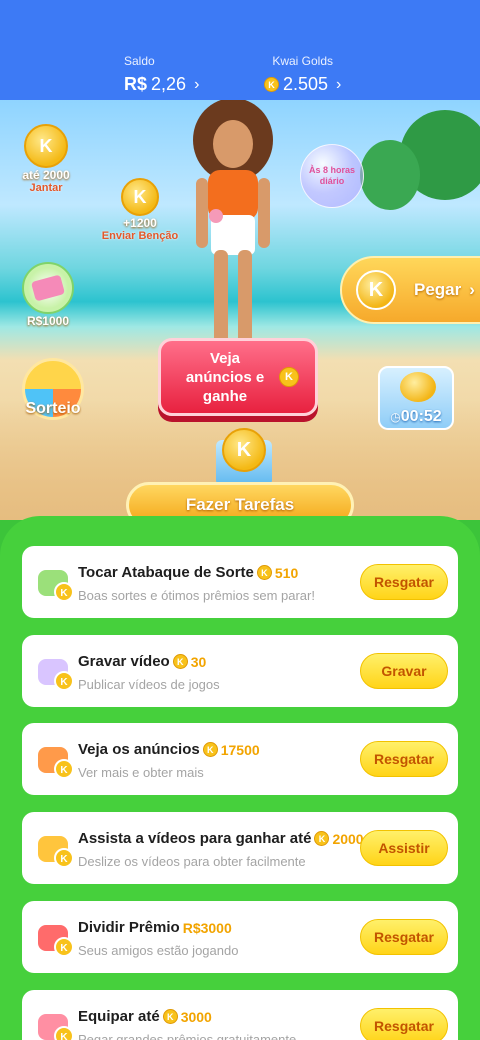  What do you see at coordinates (196, 595) in the screenshot?
I see `task-description: Boas sortes e ótimos prêmios sem parar!` at bounding box center [196, 595].